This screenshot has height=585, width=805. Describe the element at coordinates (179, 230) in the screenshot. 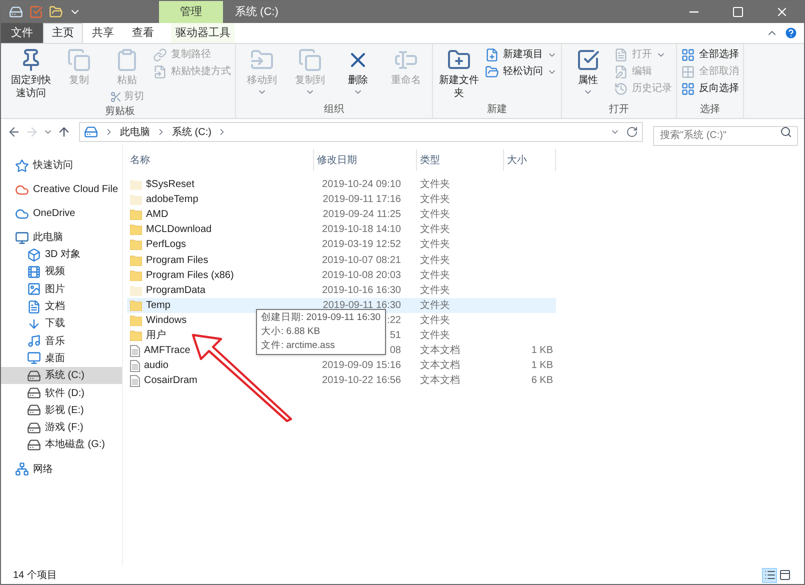

I see `file-name: MCLDownload` at that location.